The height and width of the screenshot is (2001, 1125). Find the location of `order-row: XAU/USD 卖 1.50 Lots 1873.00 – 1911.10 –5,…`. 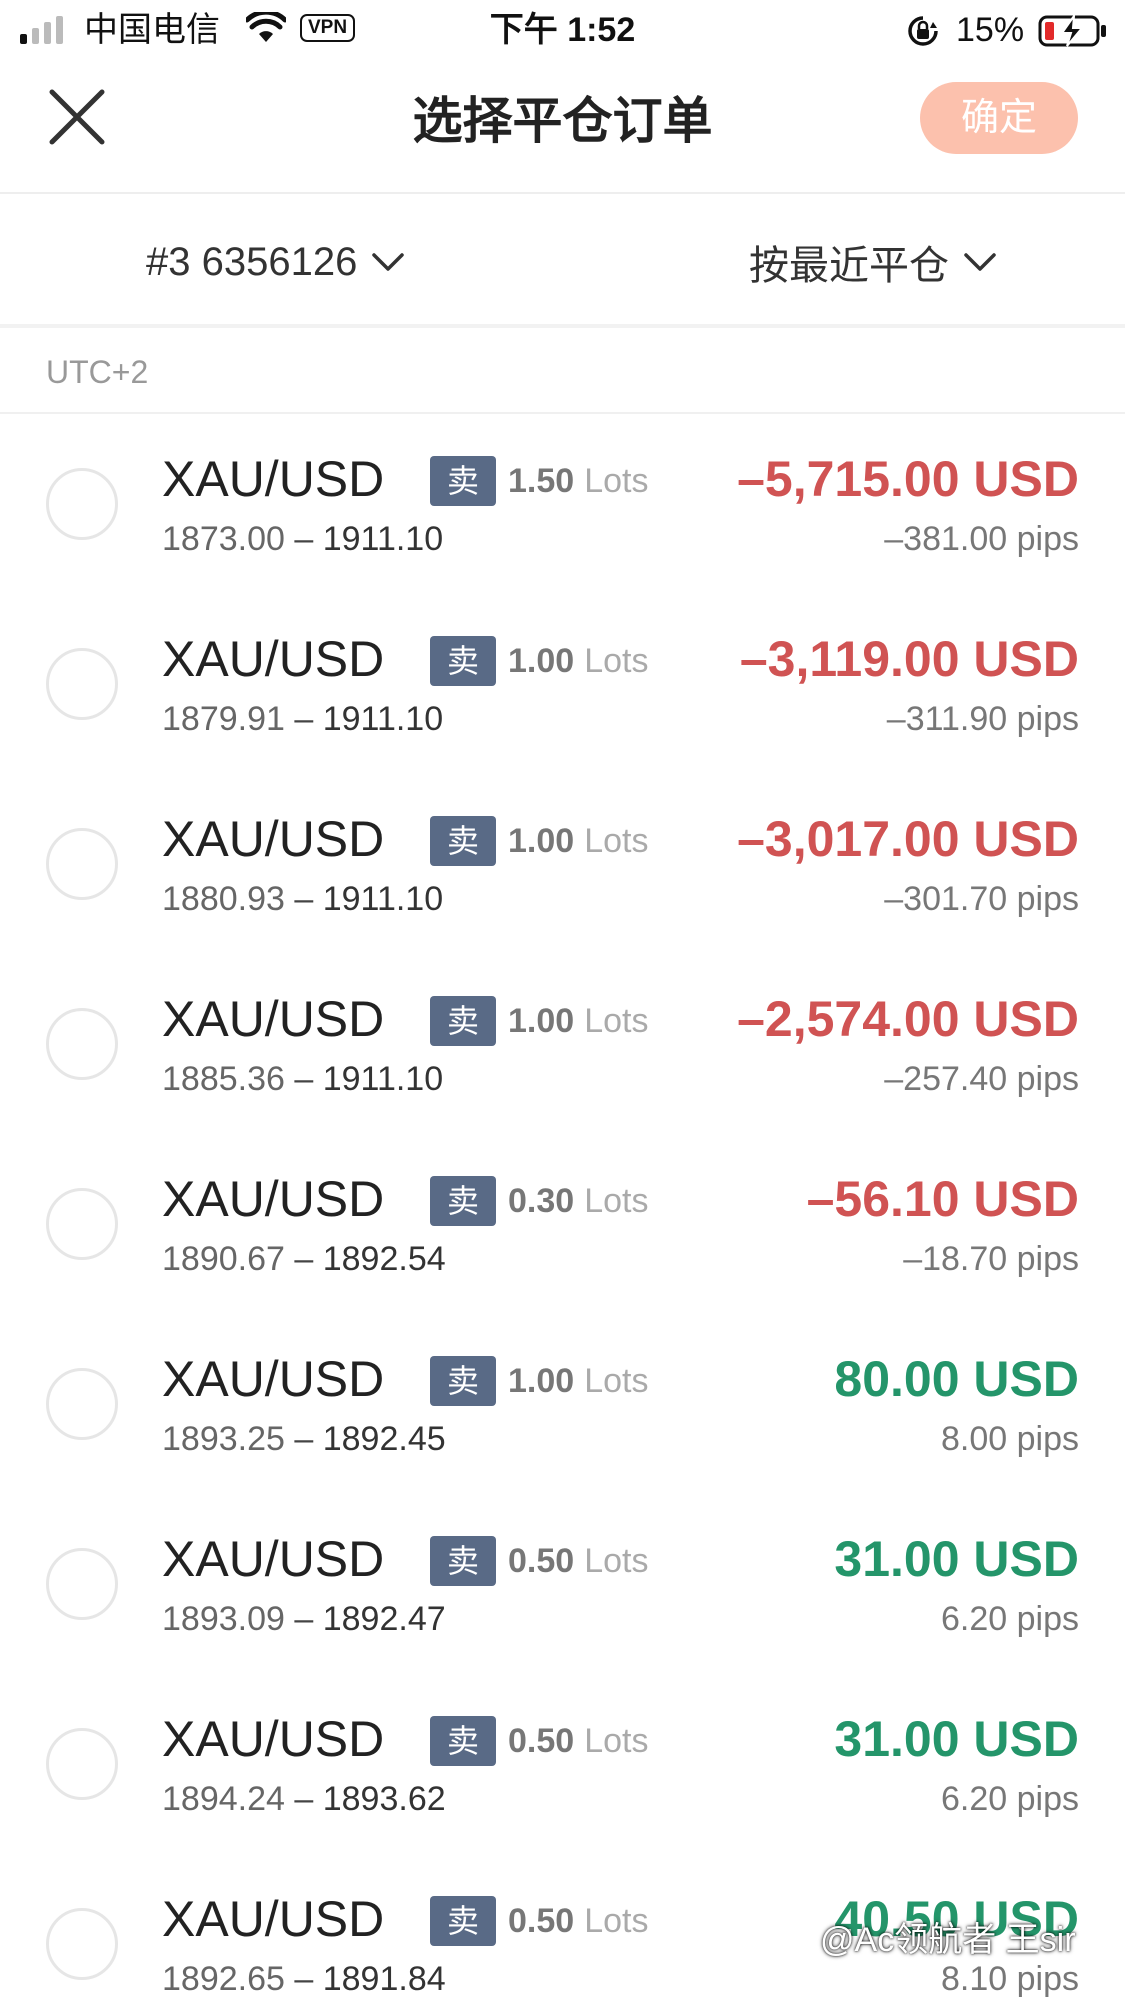

order-row: XAU/USD 卖 1.50 Lots 1873.00 – 1911.10 –5,… is located at coordinates (562, 504).